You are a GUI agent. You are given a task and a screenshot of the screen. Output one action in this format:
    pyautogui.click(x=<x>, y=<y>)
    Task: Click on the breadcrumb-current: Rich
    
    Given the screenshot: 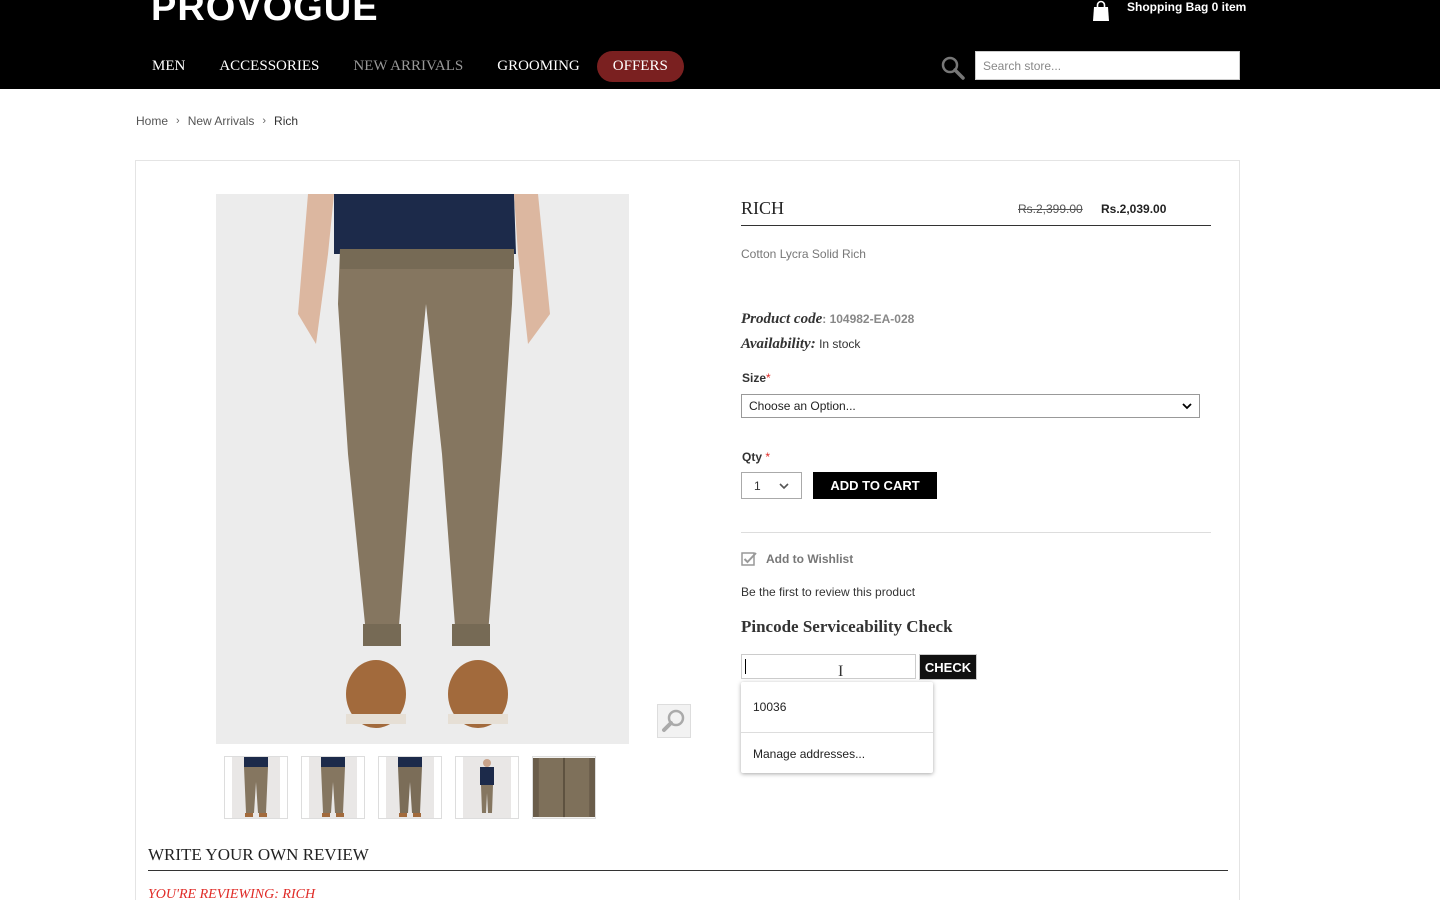 What is the action you would take?
    pyautogui.click(x=286, y=121)
    